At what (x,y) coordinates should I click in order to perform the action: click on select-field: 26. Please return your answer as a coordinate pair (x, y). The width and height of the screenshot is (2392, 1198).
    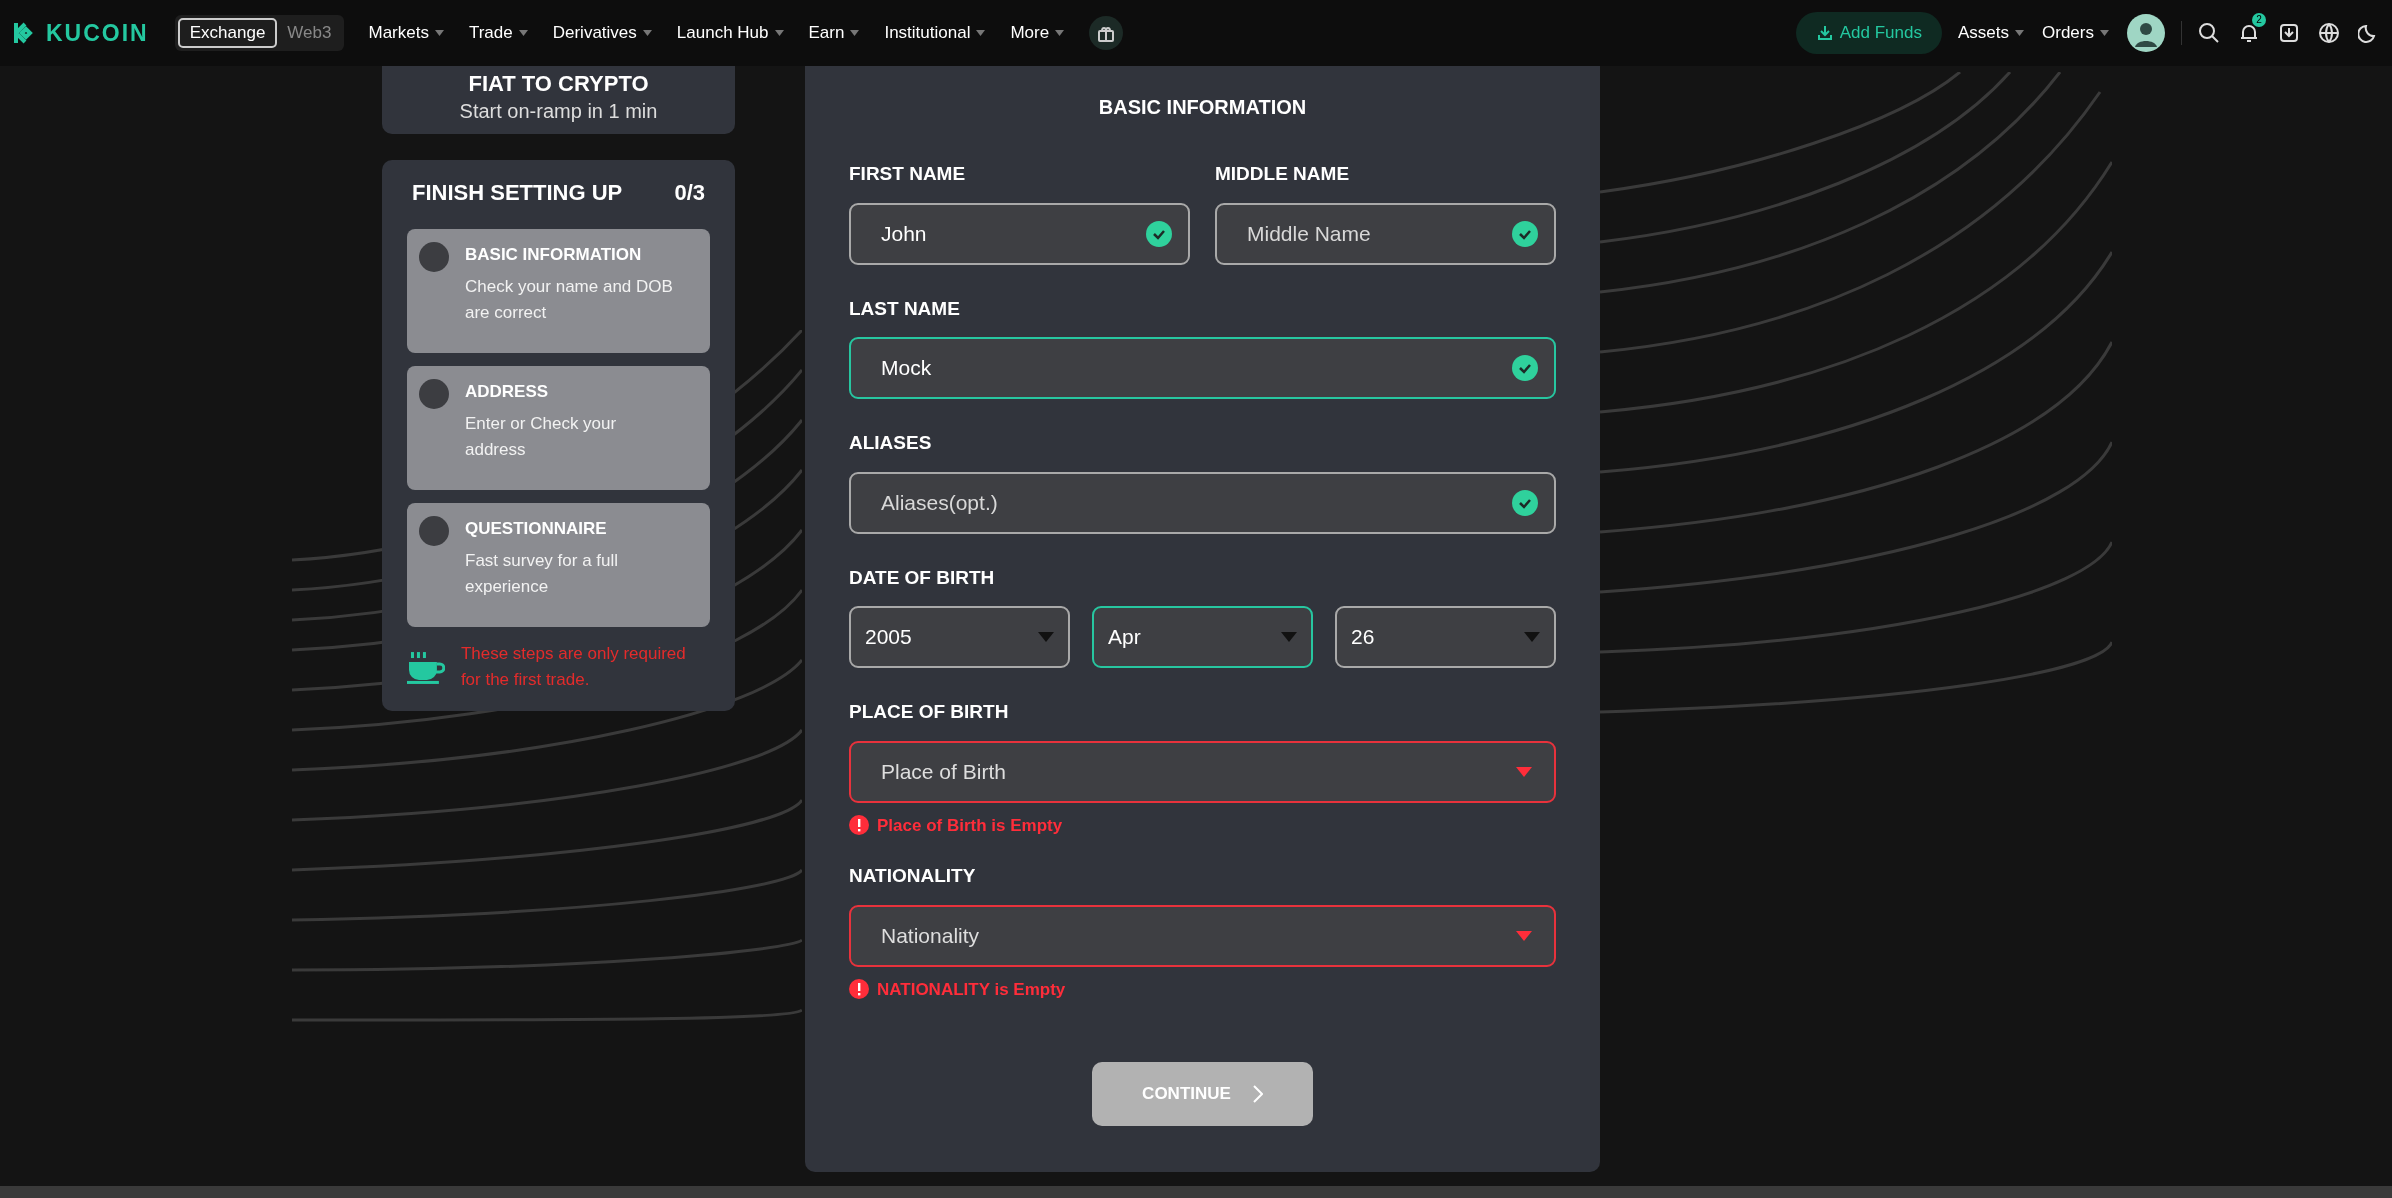
    Looking at the image, I should click on (1445, 637).